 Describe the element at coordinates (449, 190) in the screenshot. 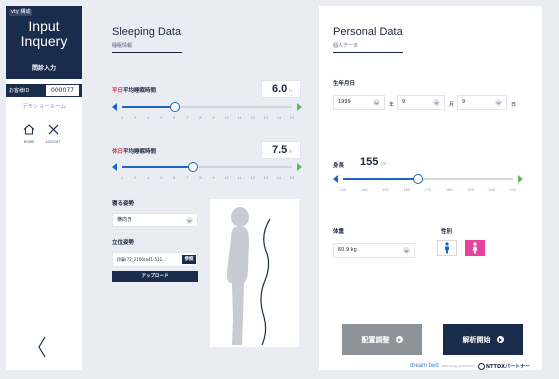

I see `slider-tick-label: 180` at that location.